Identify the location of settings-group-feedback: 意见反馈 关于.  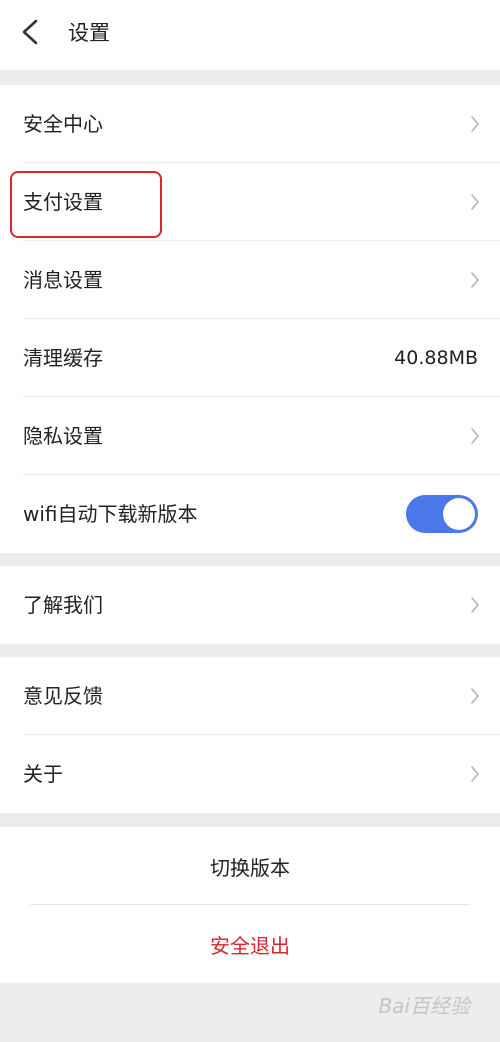
(250, 735).